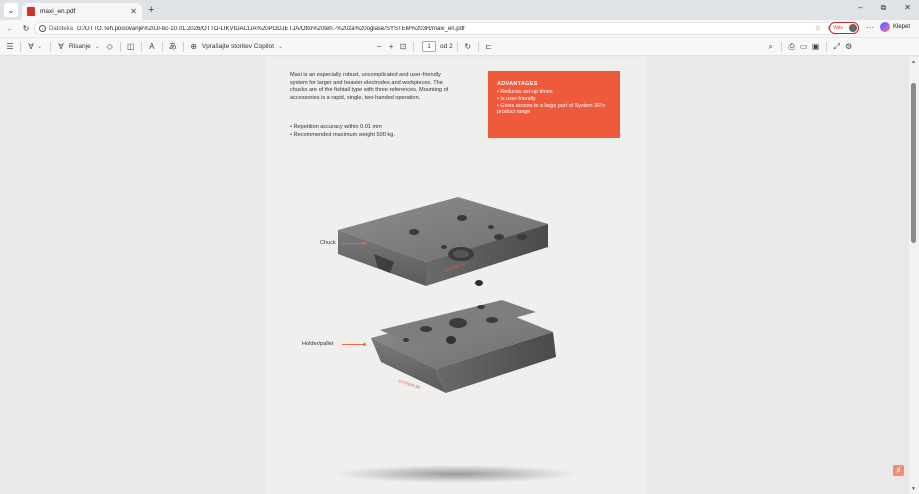 The width and height of the screenshot is (919, 494). What do you see at coordinates (152, 46) in the screenshot?
I see `read-aloud-icon: A` at bounding box center [152, 46].